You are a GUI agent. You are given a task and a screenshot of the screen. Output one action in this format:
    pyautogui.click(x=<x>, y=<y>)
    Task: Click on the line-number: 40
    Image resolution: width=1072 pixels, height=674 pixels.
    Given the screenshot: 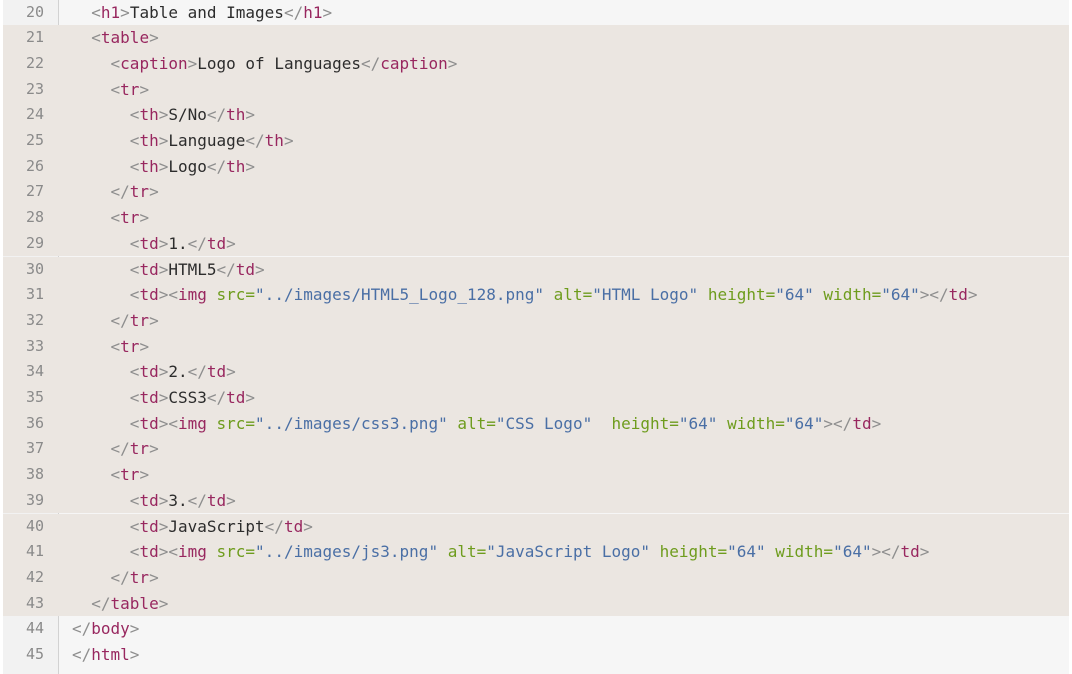 What is the action you would take?
    pyautogui.click(x=34, y=525)
    